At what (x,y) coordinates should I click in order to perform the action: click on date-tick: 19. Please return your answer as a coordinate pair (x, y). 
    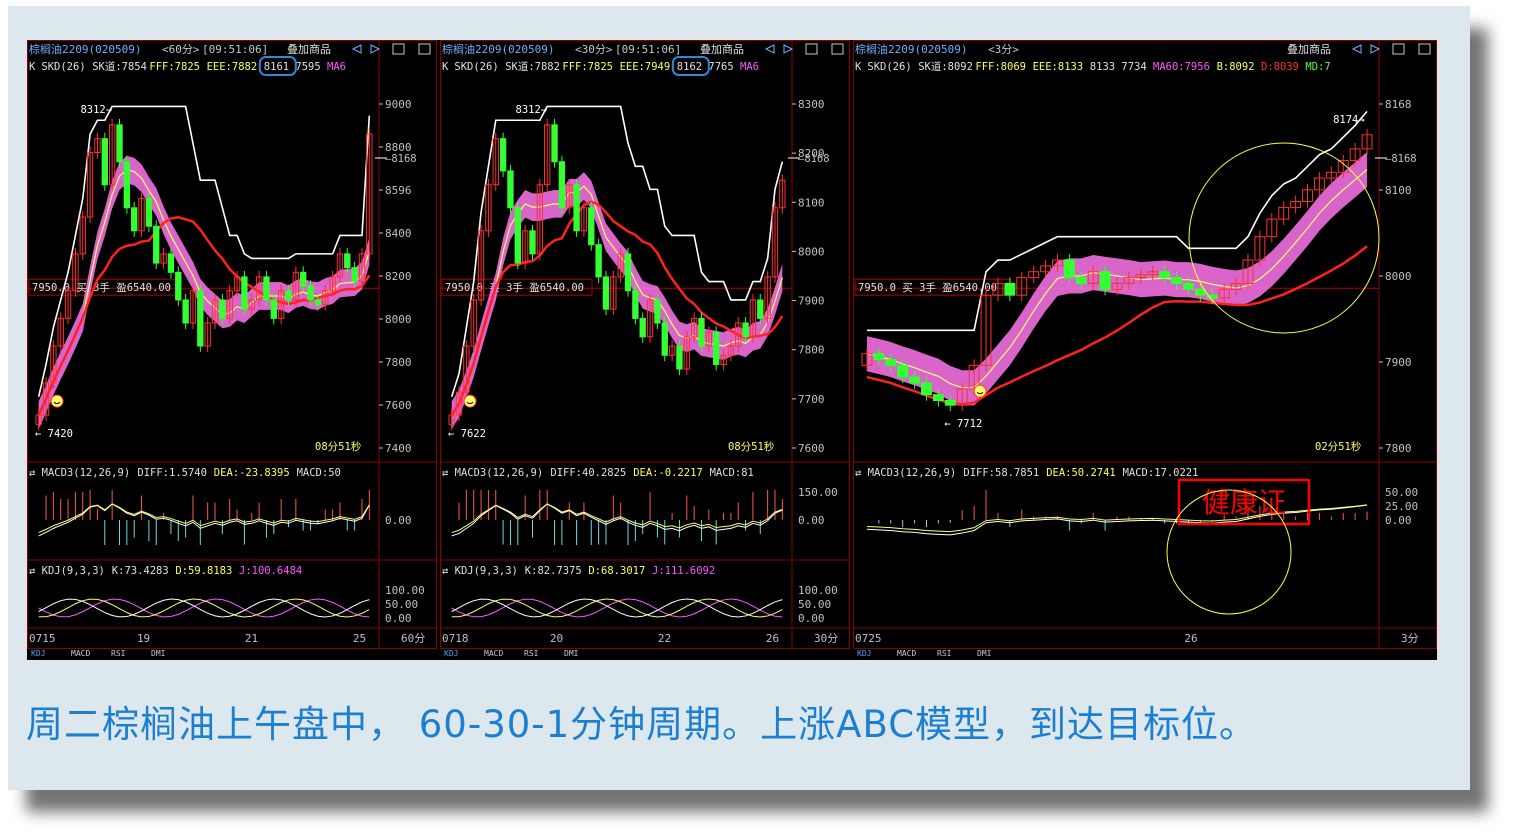
    Looking at the image, I should click on (143, 638).